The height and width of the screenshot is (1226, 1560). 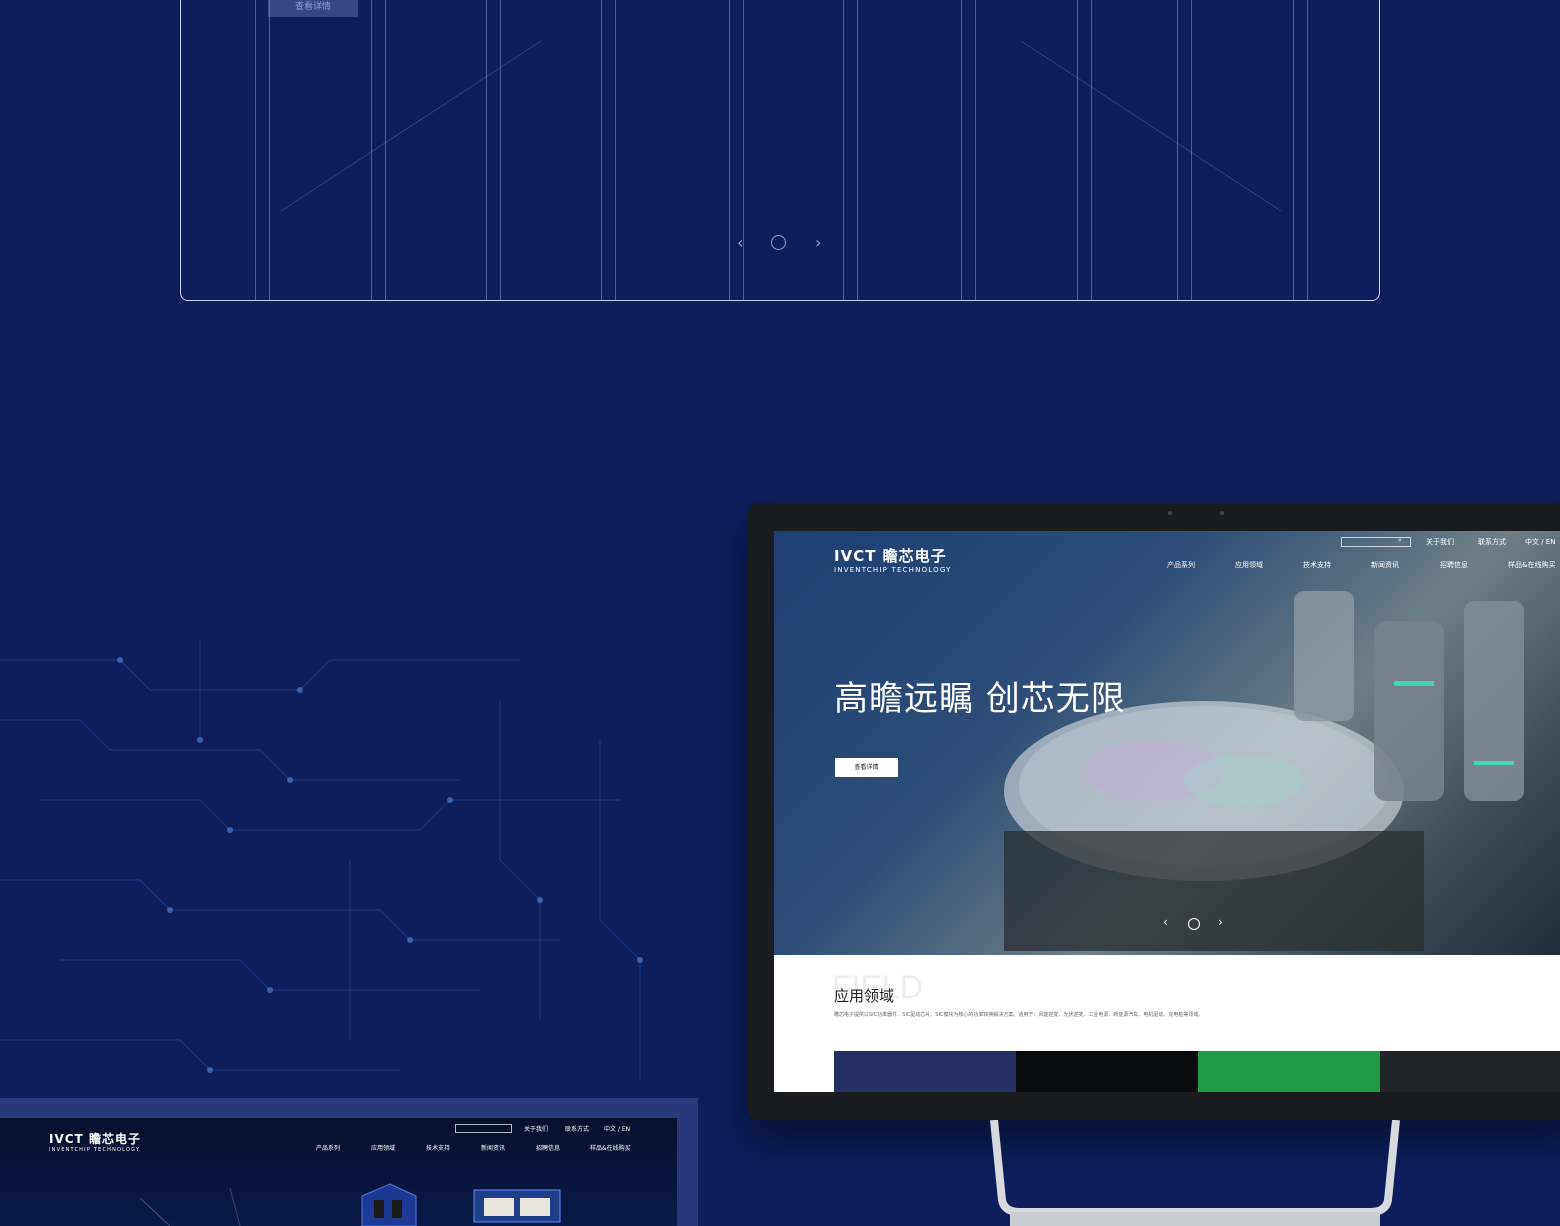 I want to click on diagonal-lines, so click(x=781, y=126).